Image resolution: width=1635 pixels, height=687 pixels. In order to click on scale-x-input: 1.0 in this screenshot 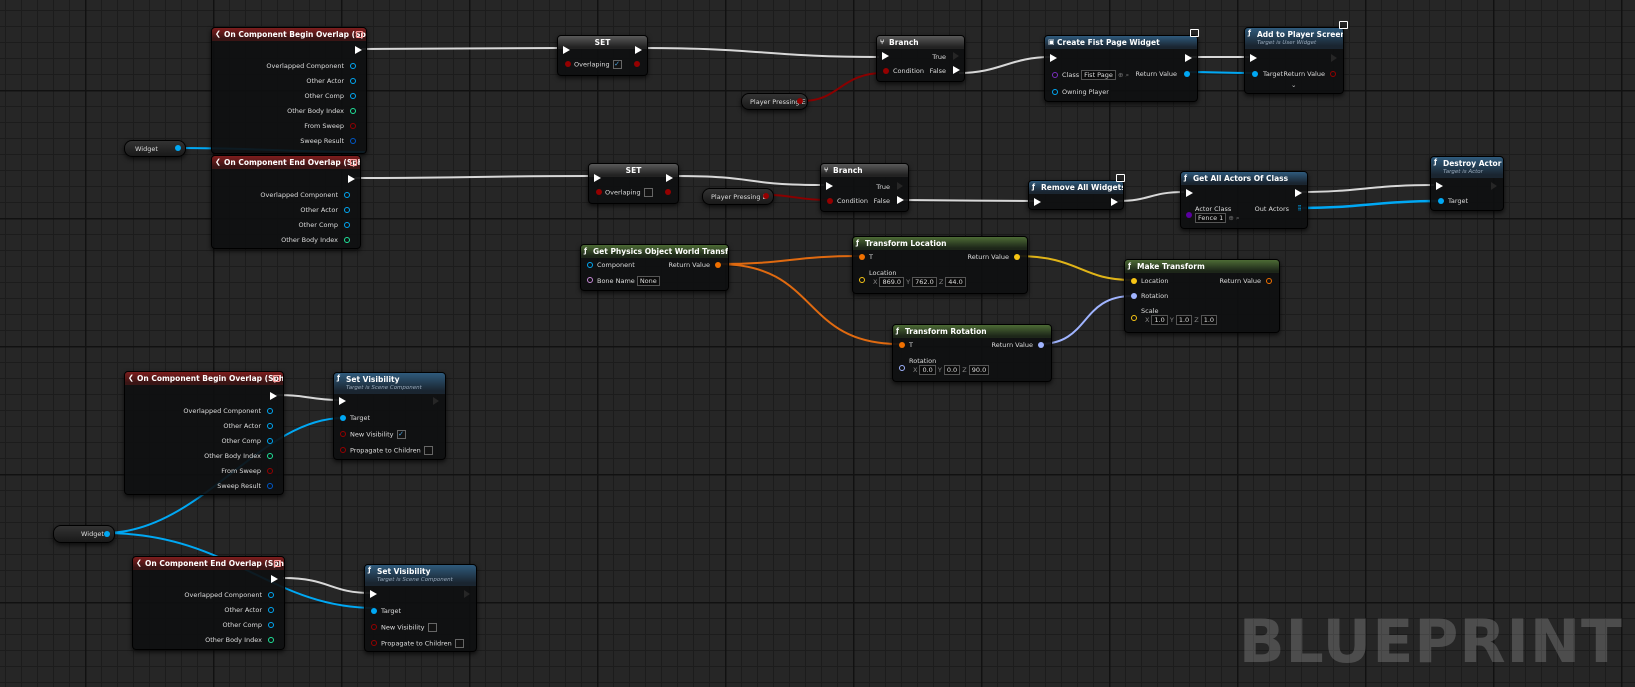, I will do `click(1159, 320)`.